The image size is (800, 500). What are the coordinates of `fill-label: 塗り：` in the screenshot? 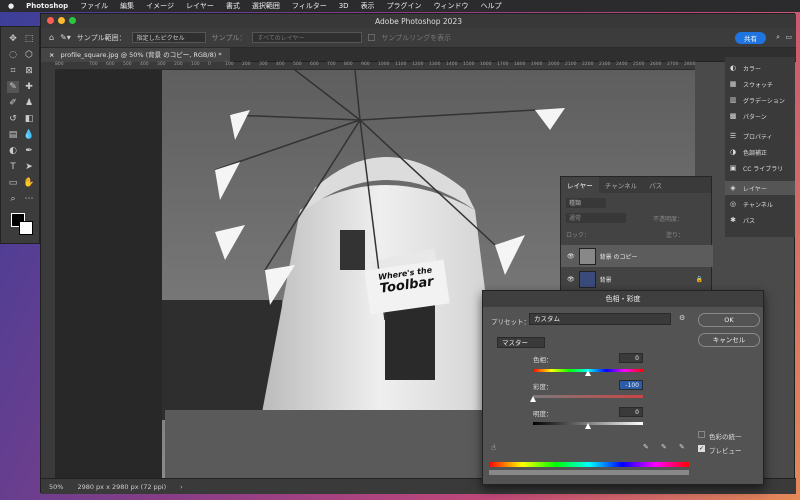 It's located at (675, 235).